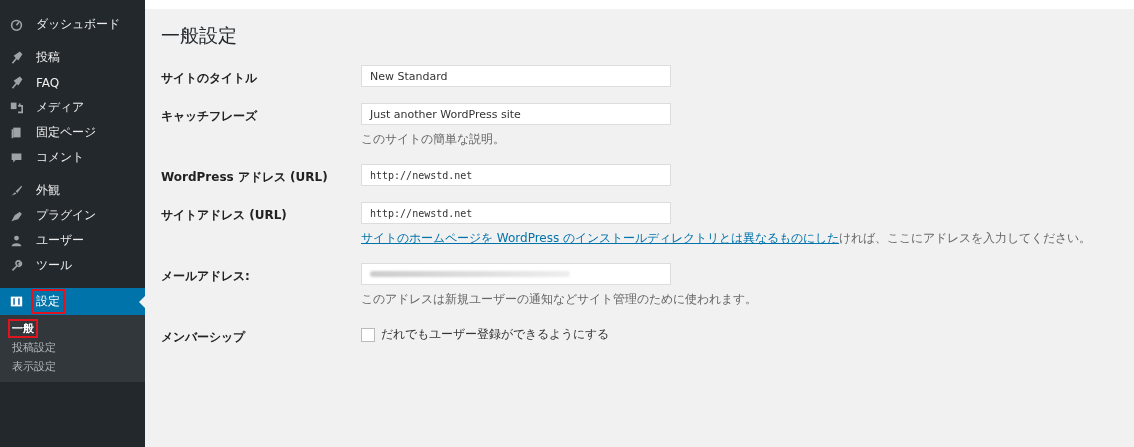 The image size is (1134, 447). I want to click on sidebar-item: コメント, so click(72, 157).